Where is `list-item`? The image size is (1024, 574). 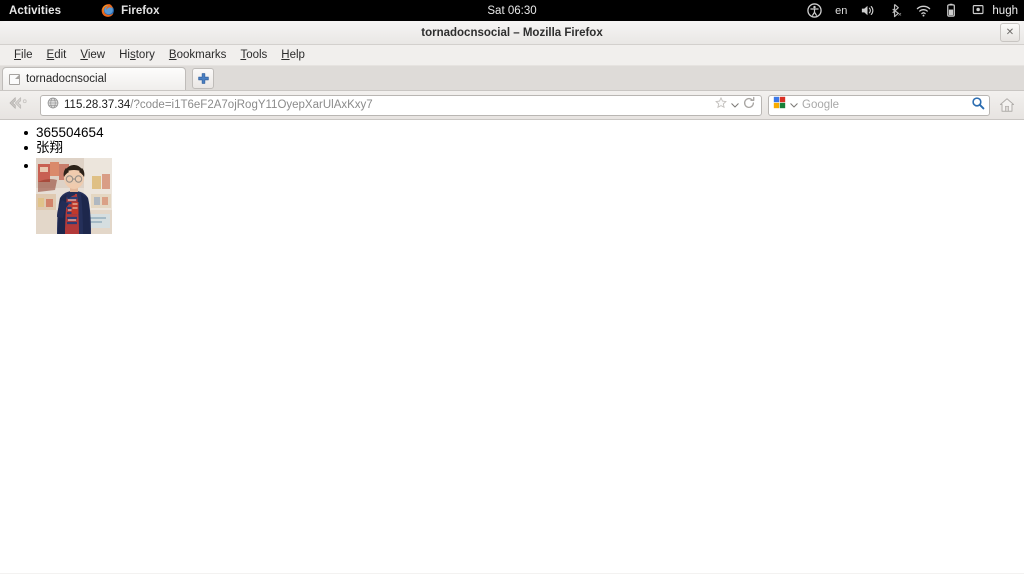 list-item is located at coordinates (68, 196).